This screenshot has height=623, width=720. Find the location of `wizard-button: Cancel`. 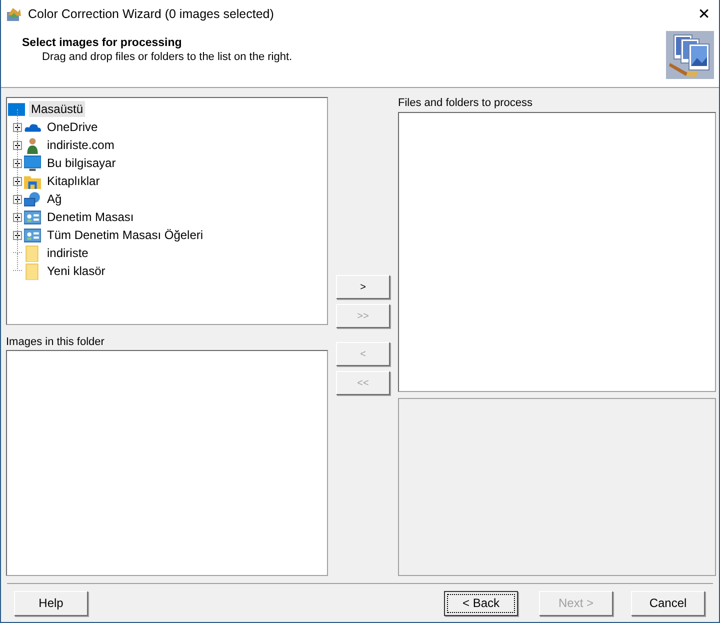

wizard-button: Cancel is located at coordinates (668, 603).